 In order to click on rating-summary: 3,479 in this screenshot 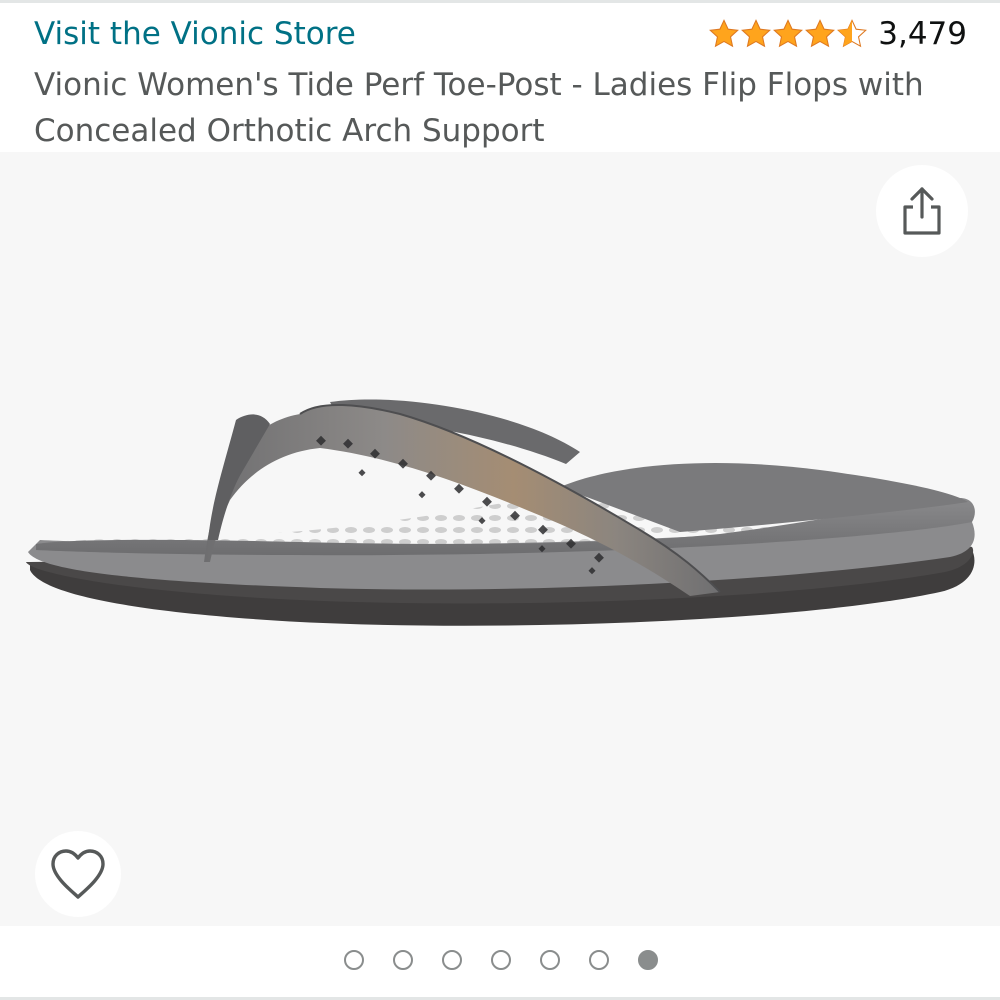, I will do `click(837, 34)`.